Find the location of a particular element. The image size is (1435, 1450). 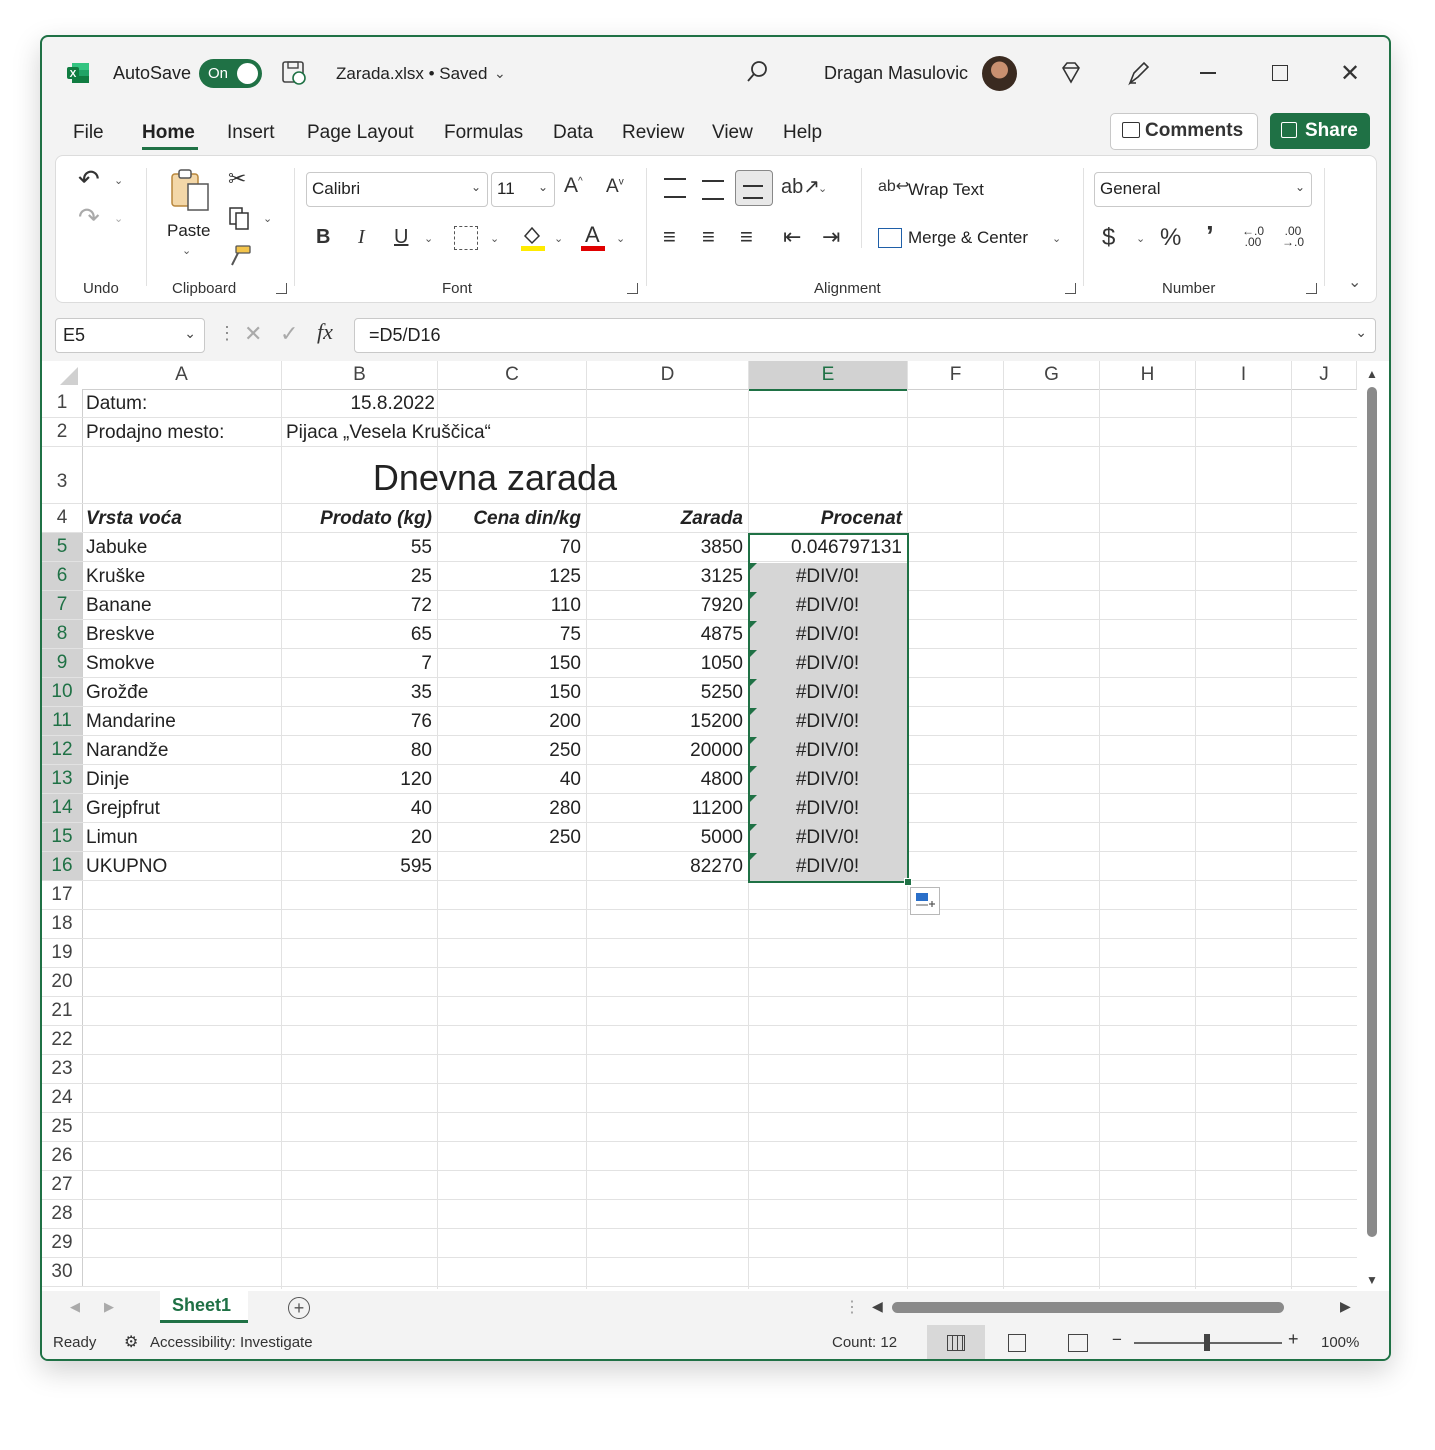

currency-dropdown-icon: ⌄ is located at coordinates (1140, 238).